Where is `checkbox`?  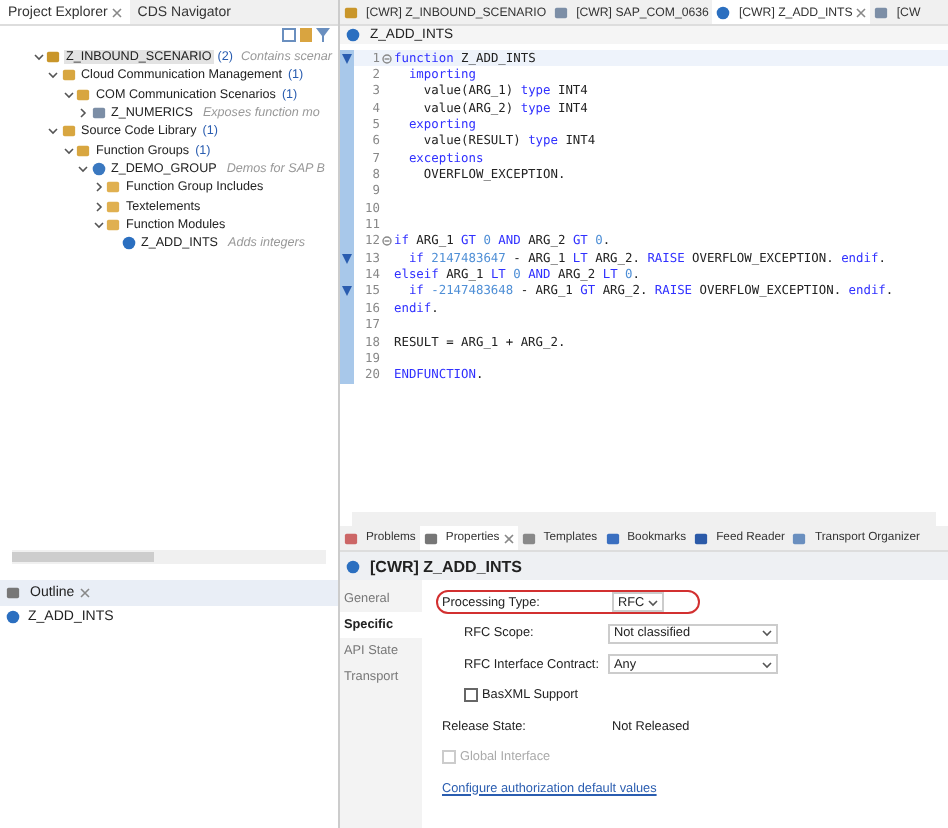
checkbox is located at coordinates (471, 695).